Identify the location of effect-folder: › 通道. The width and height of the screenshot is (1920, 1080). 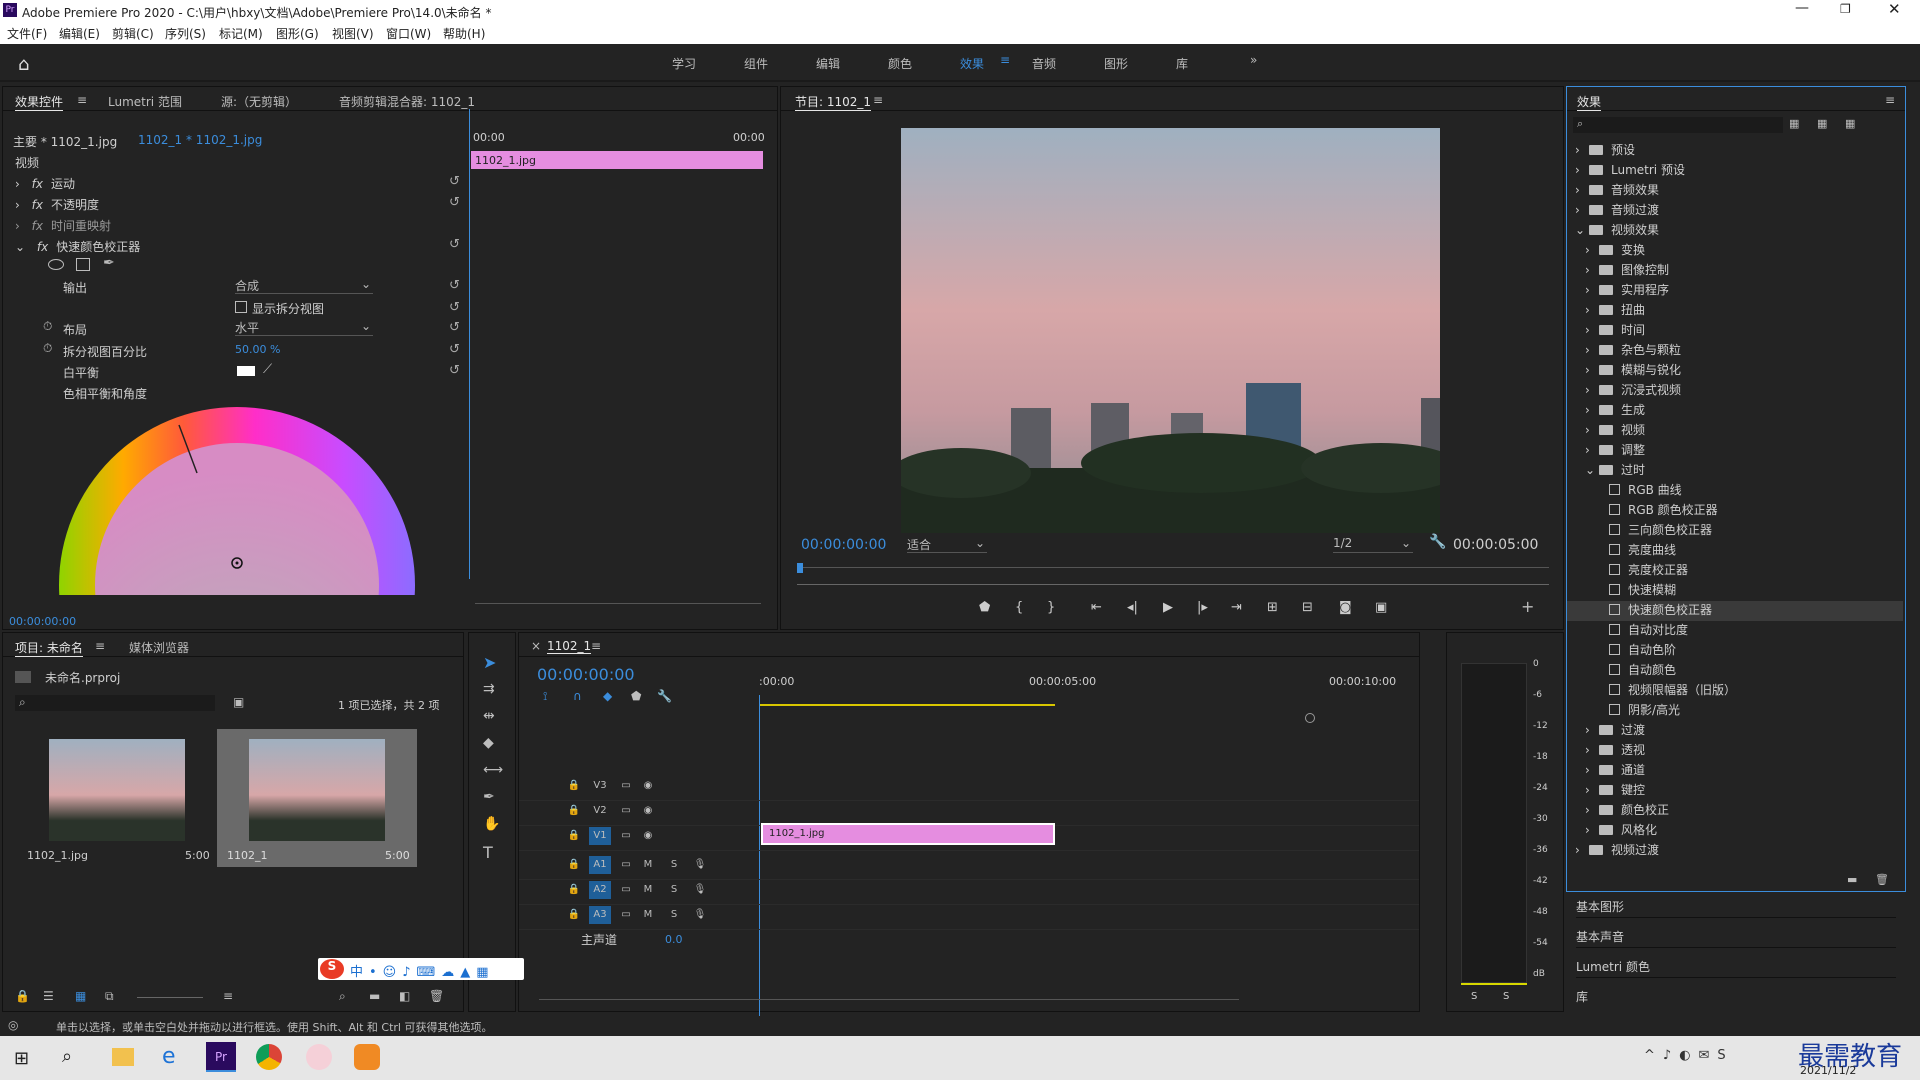
(1735, 771).